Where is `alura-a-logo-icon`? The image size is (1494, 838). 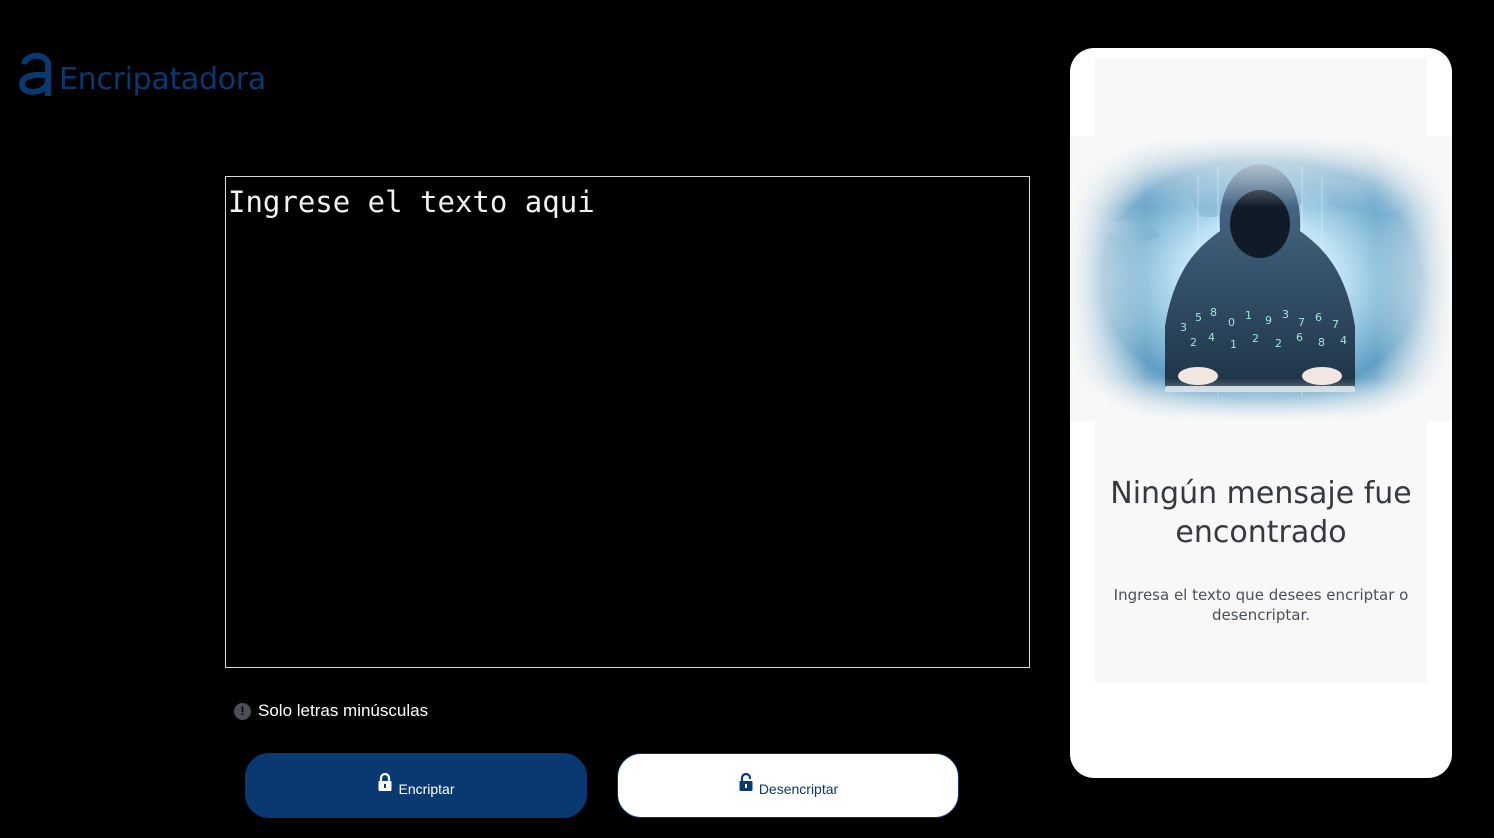 alura-a-logo-icon is located at coordinates (34, 74).